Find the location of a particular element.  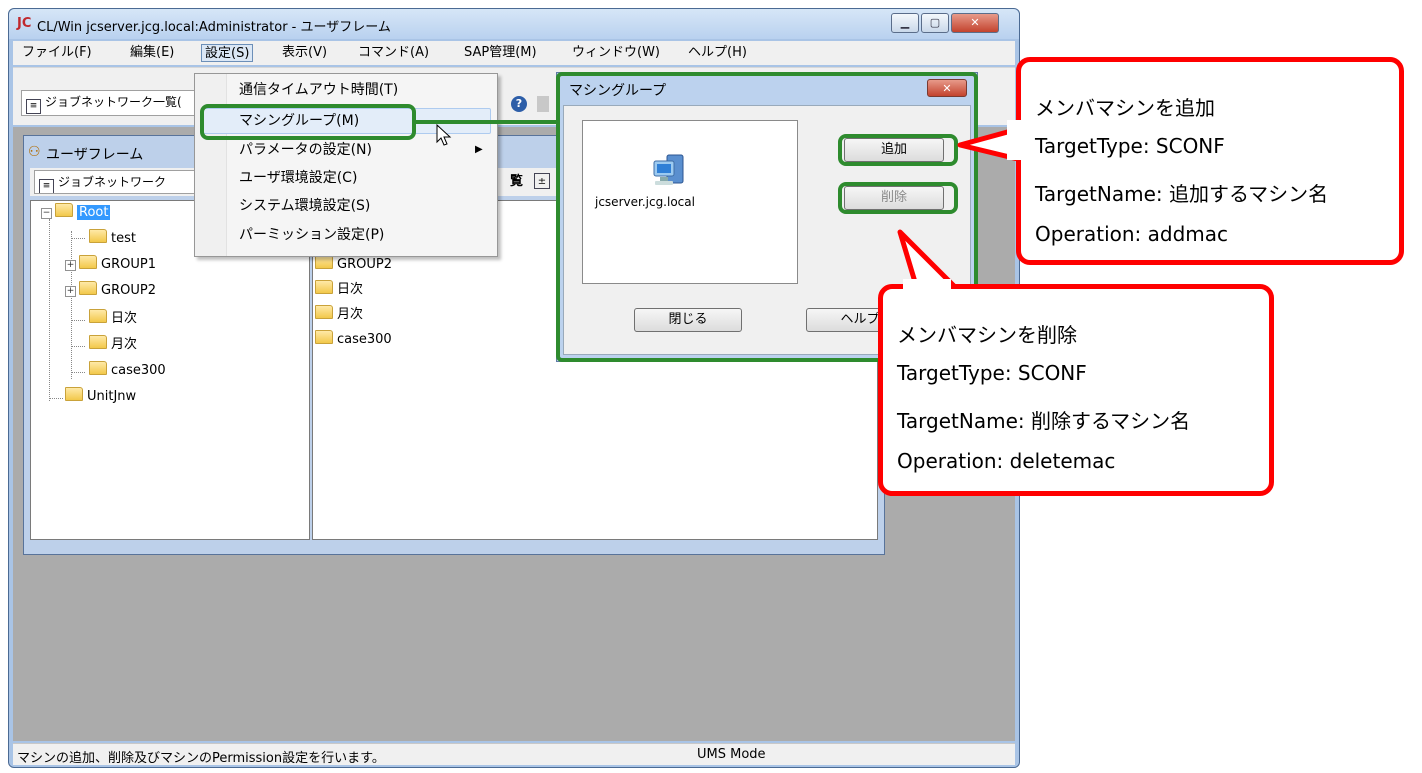

minimize-button: ▁ is located at coordinates (905, 23).